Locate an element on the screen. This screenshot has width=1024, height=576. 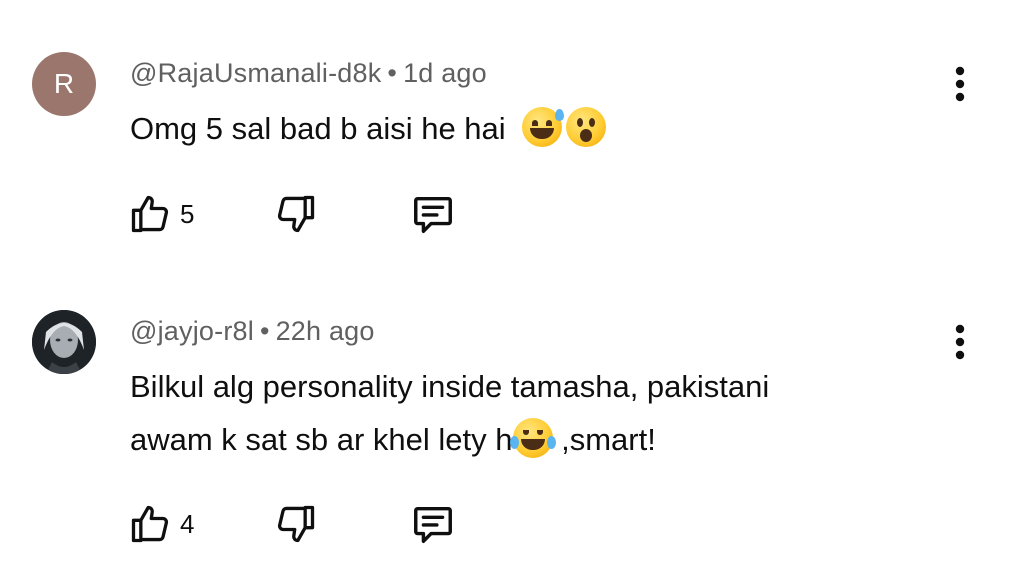
astonished-emoji is located at coordinates (586, 127).